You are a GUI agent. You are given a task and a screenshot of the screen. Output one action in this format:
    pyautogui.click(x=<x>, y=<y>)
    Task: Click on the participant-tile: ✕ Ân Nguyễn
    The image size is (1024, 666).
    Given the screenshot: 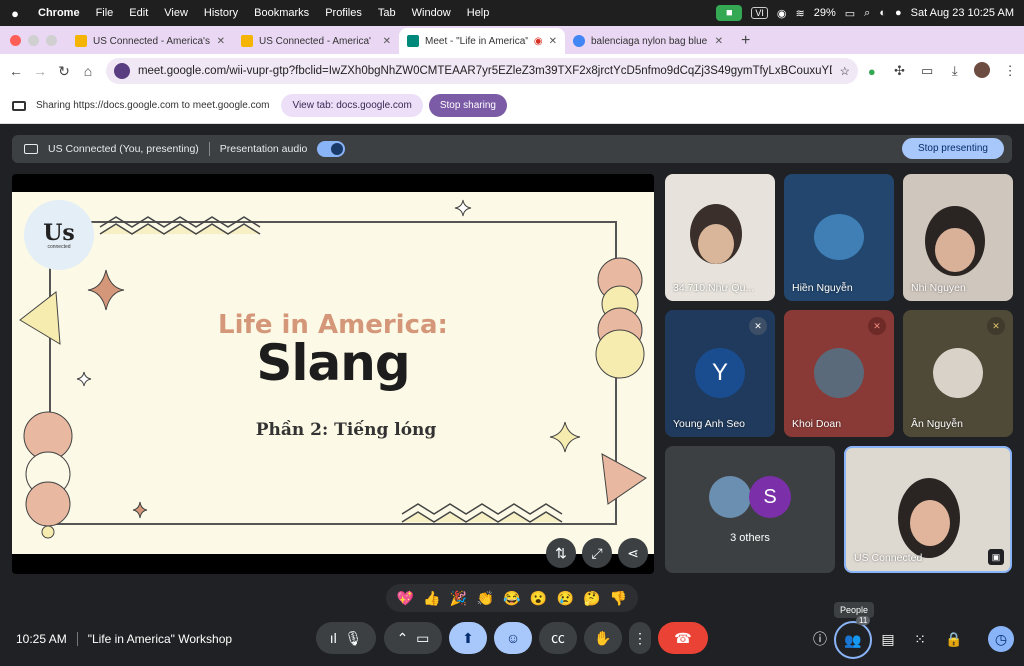 What is the action you would take?
    pyautogui.click(x=958, y=373)
    